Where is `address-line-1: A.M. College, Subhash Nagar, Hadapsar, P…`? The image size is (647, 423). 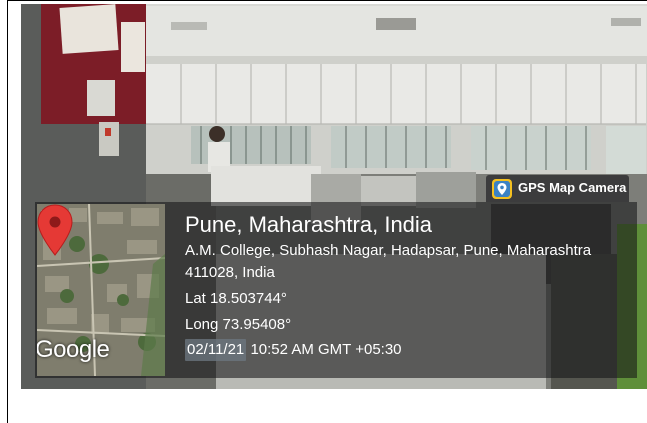 address-line-1: A.M. College, Subhash Nagar, Hadapsar, P… is located at coordinates (388, 250).